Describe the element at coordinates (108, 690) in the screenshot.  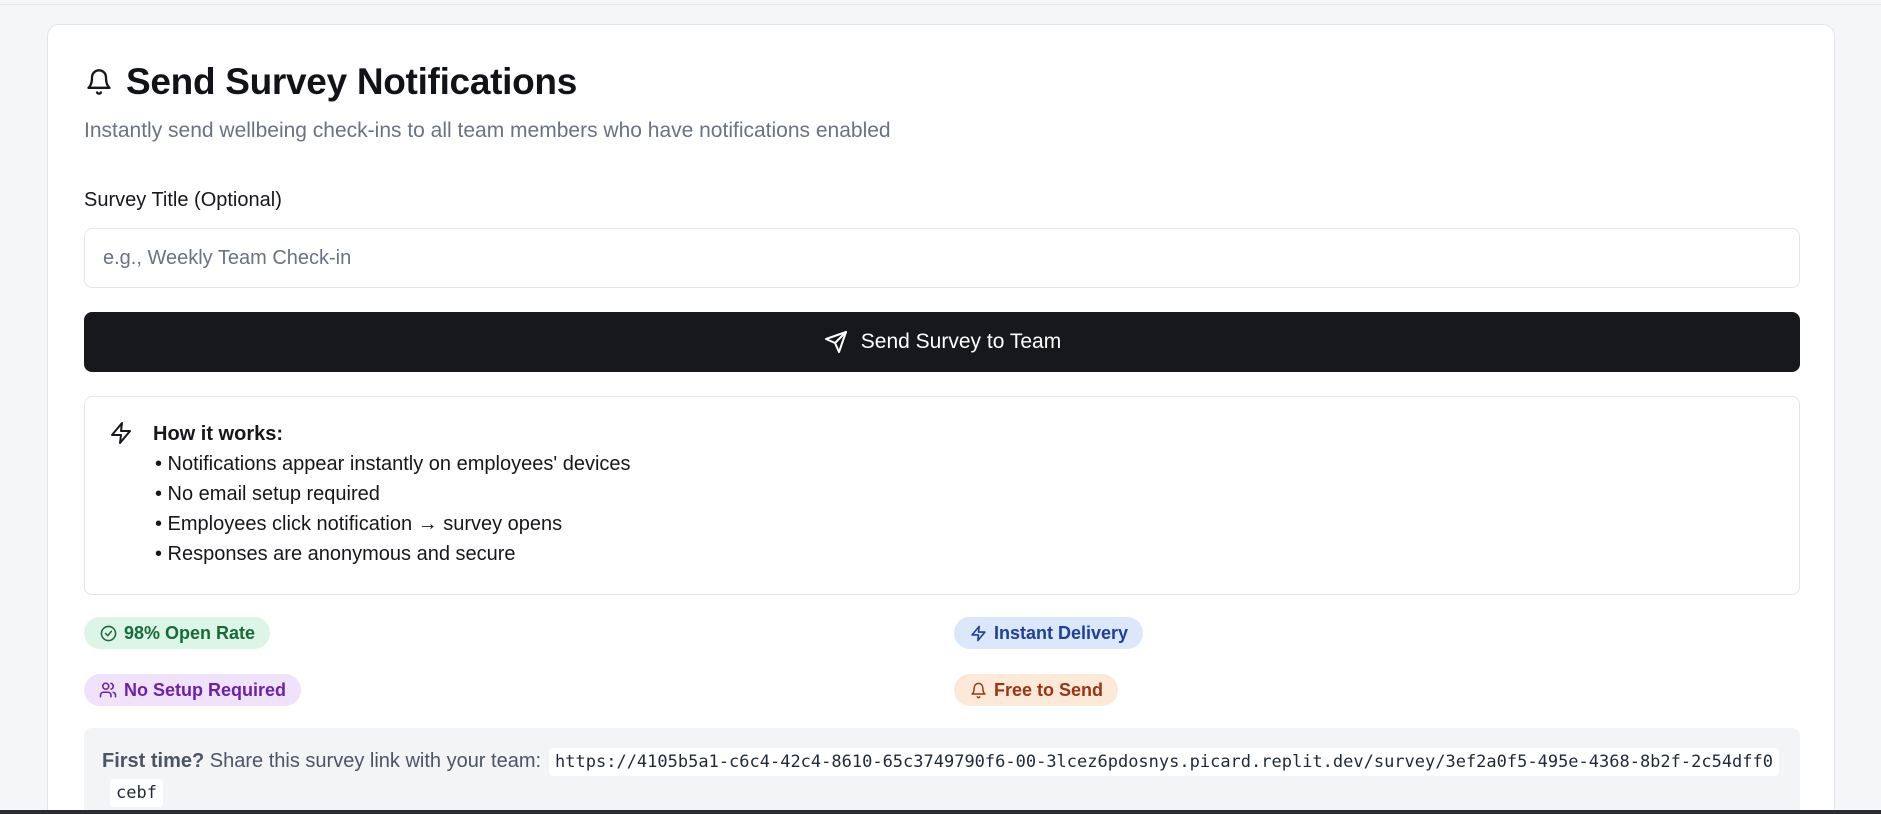
I see `users-icon` at that location.